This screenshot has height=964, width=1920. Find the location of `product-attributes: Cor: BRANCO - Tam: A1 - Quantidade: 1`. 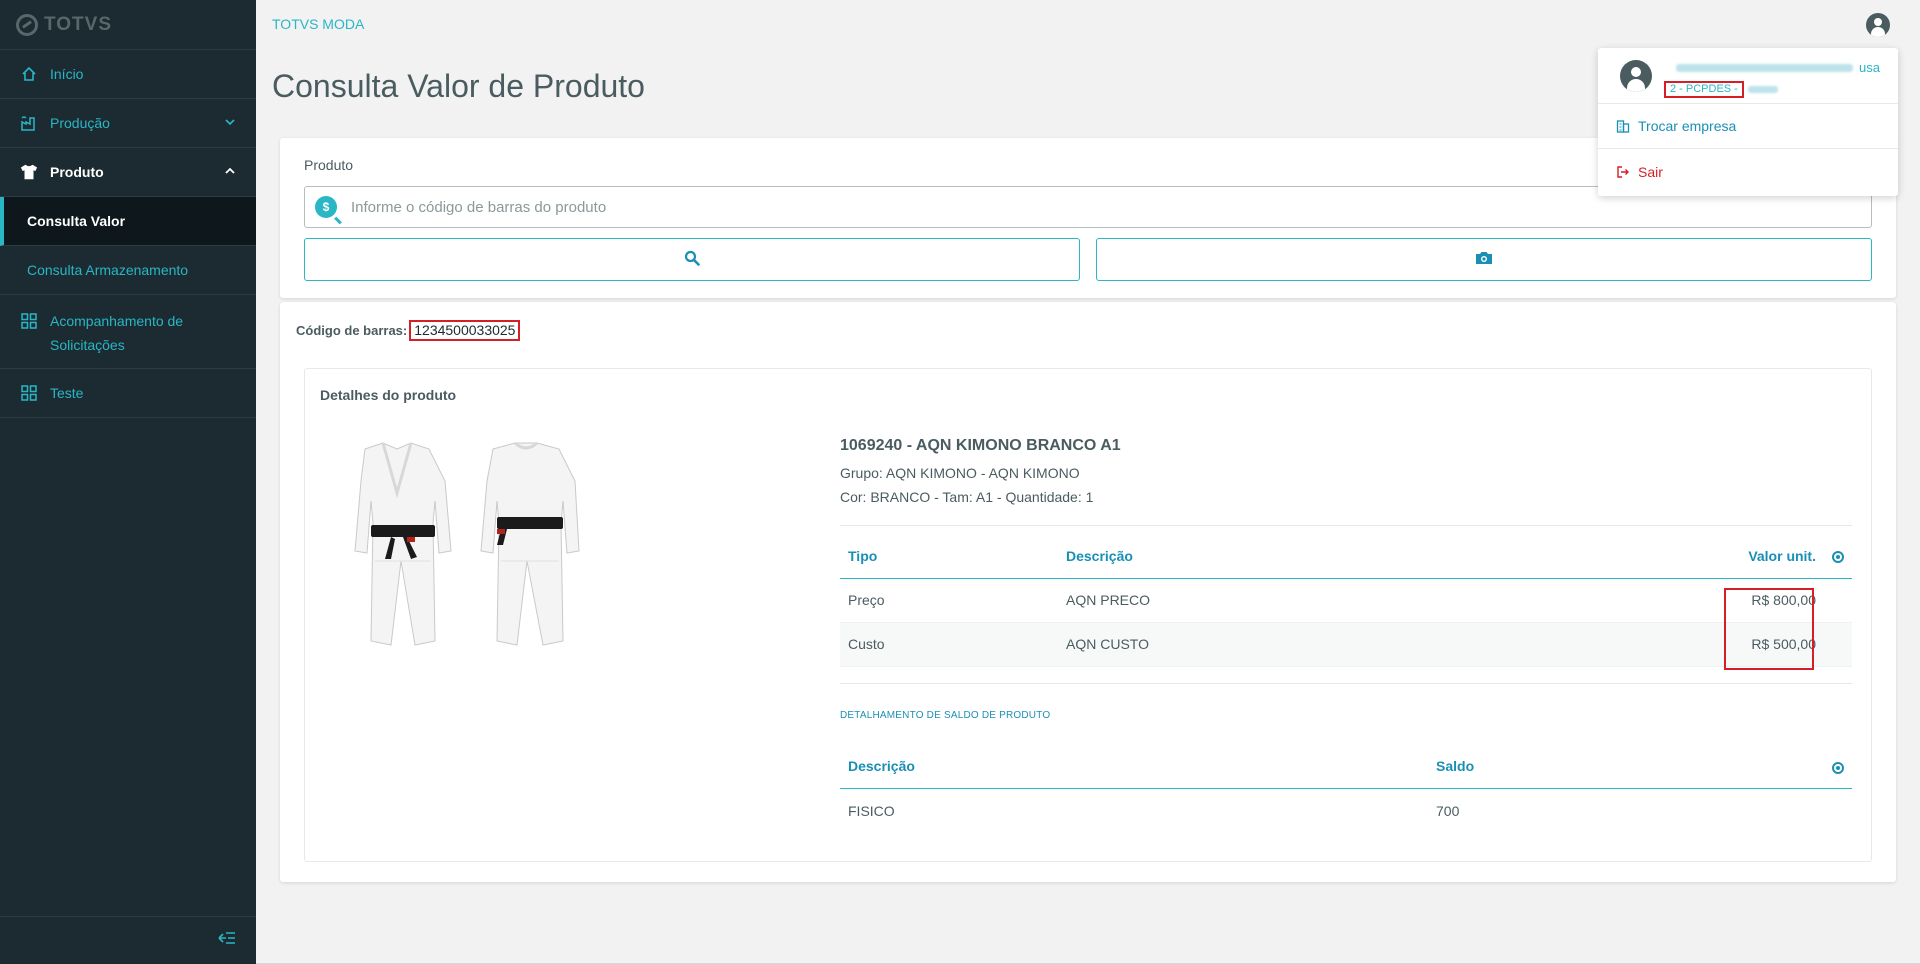

product-attributes: Cor: BRANCO - Tam: A1 - Quantidade: 1 is located at coordinates (967, 497).